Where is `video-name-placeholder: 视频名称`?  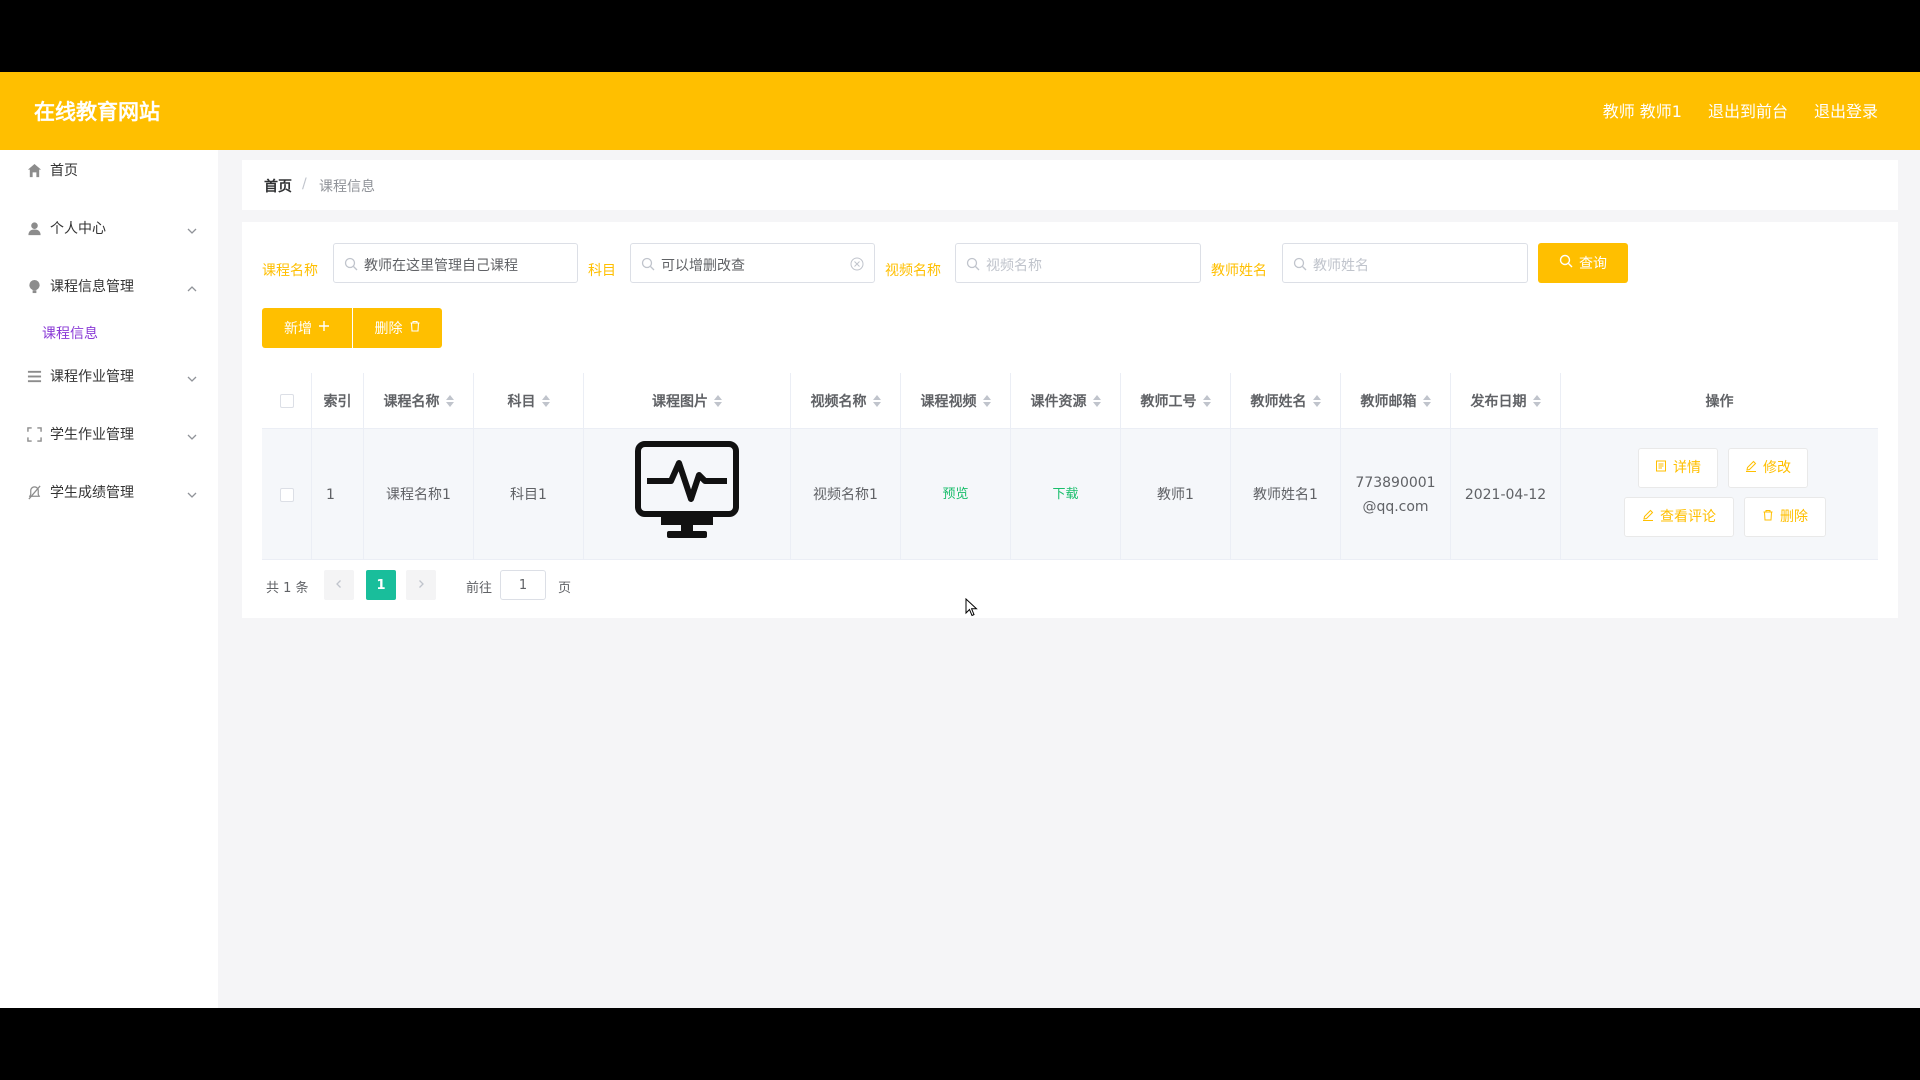 video-name-placeholder: 视频名称 is located at coordinates (1014, 266).